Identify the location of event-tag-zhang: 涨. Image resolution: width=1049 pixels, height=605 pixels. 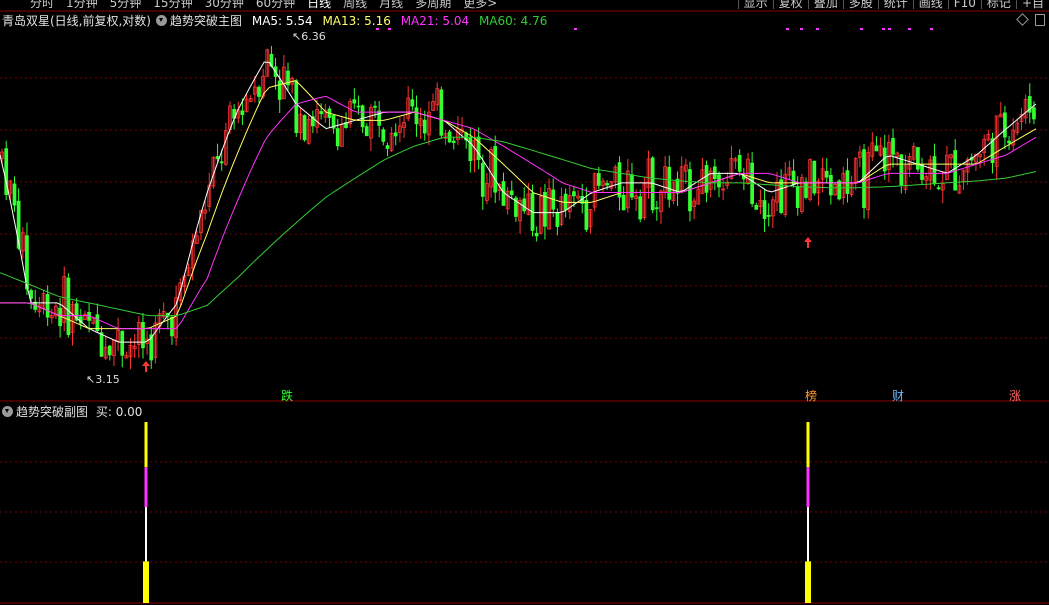
(1015, 395).